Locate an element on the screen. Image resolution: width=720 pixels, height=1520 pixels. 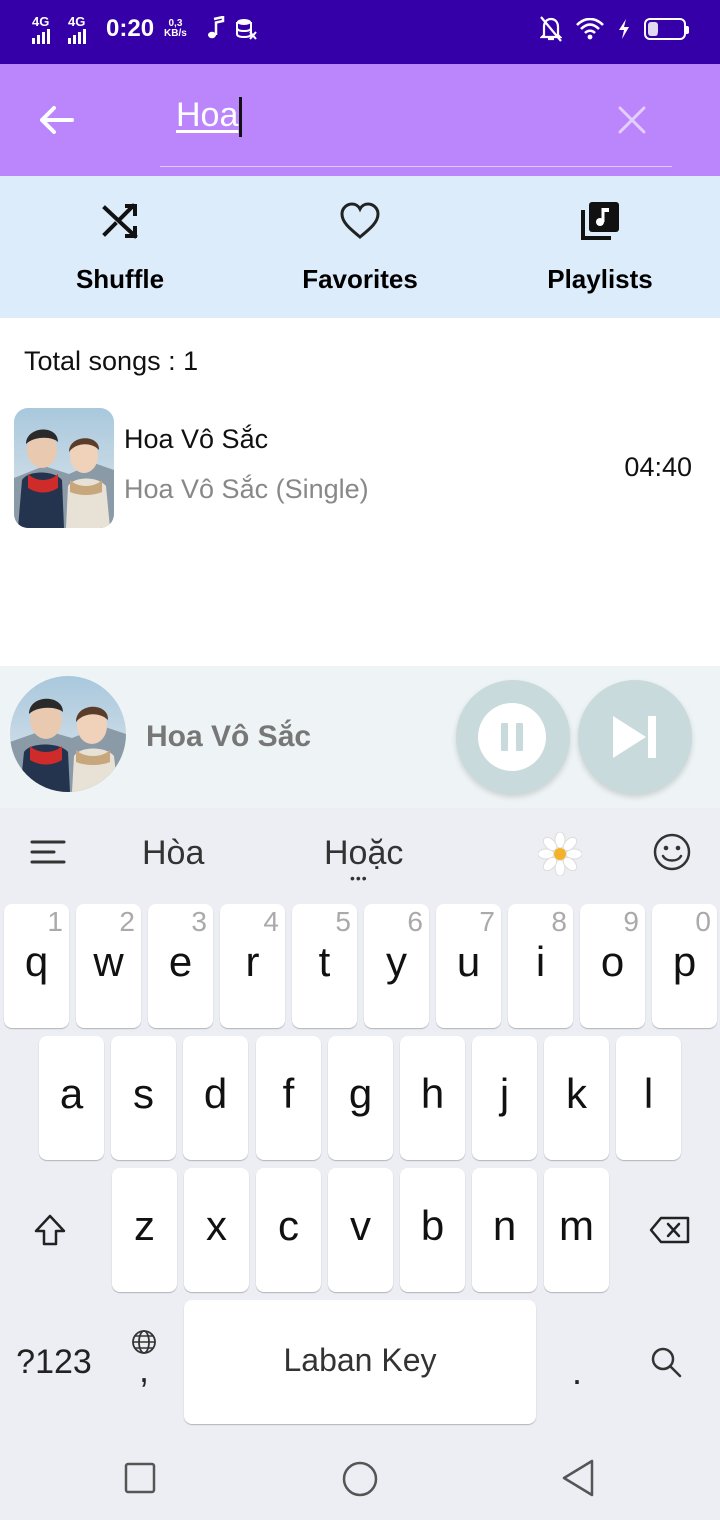
mini-player: Hoa Vô Sắc is located at coordinates (360, 737).